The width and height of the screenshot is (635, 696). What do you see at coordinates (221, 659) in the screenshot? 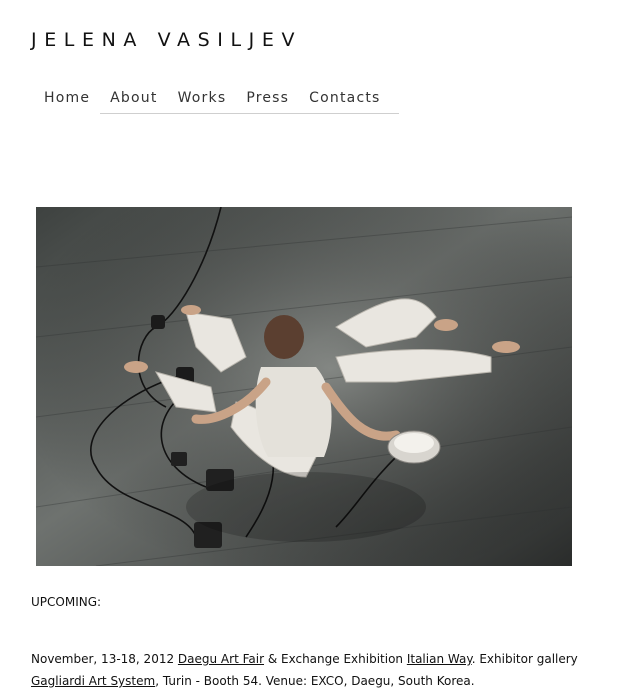
I see `daegu-art-fair-link: Daegu Art Fair` at bounding box center [221, 659].